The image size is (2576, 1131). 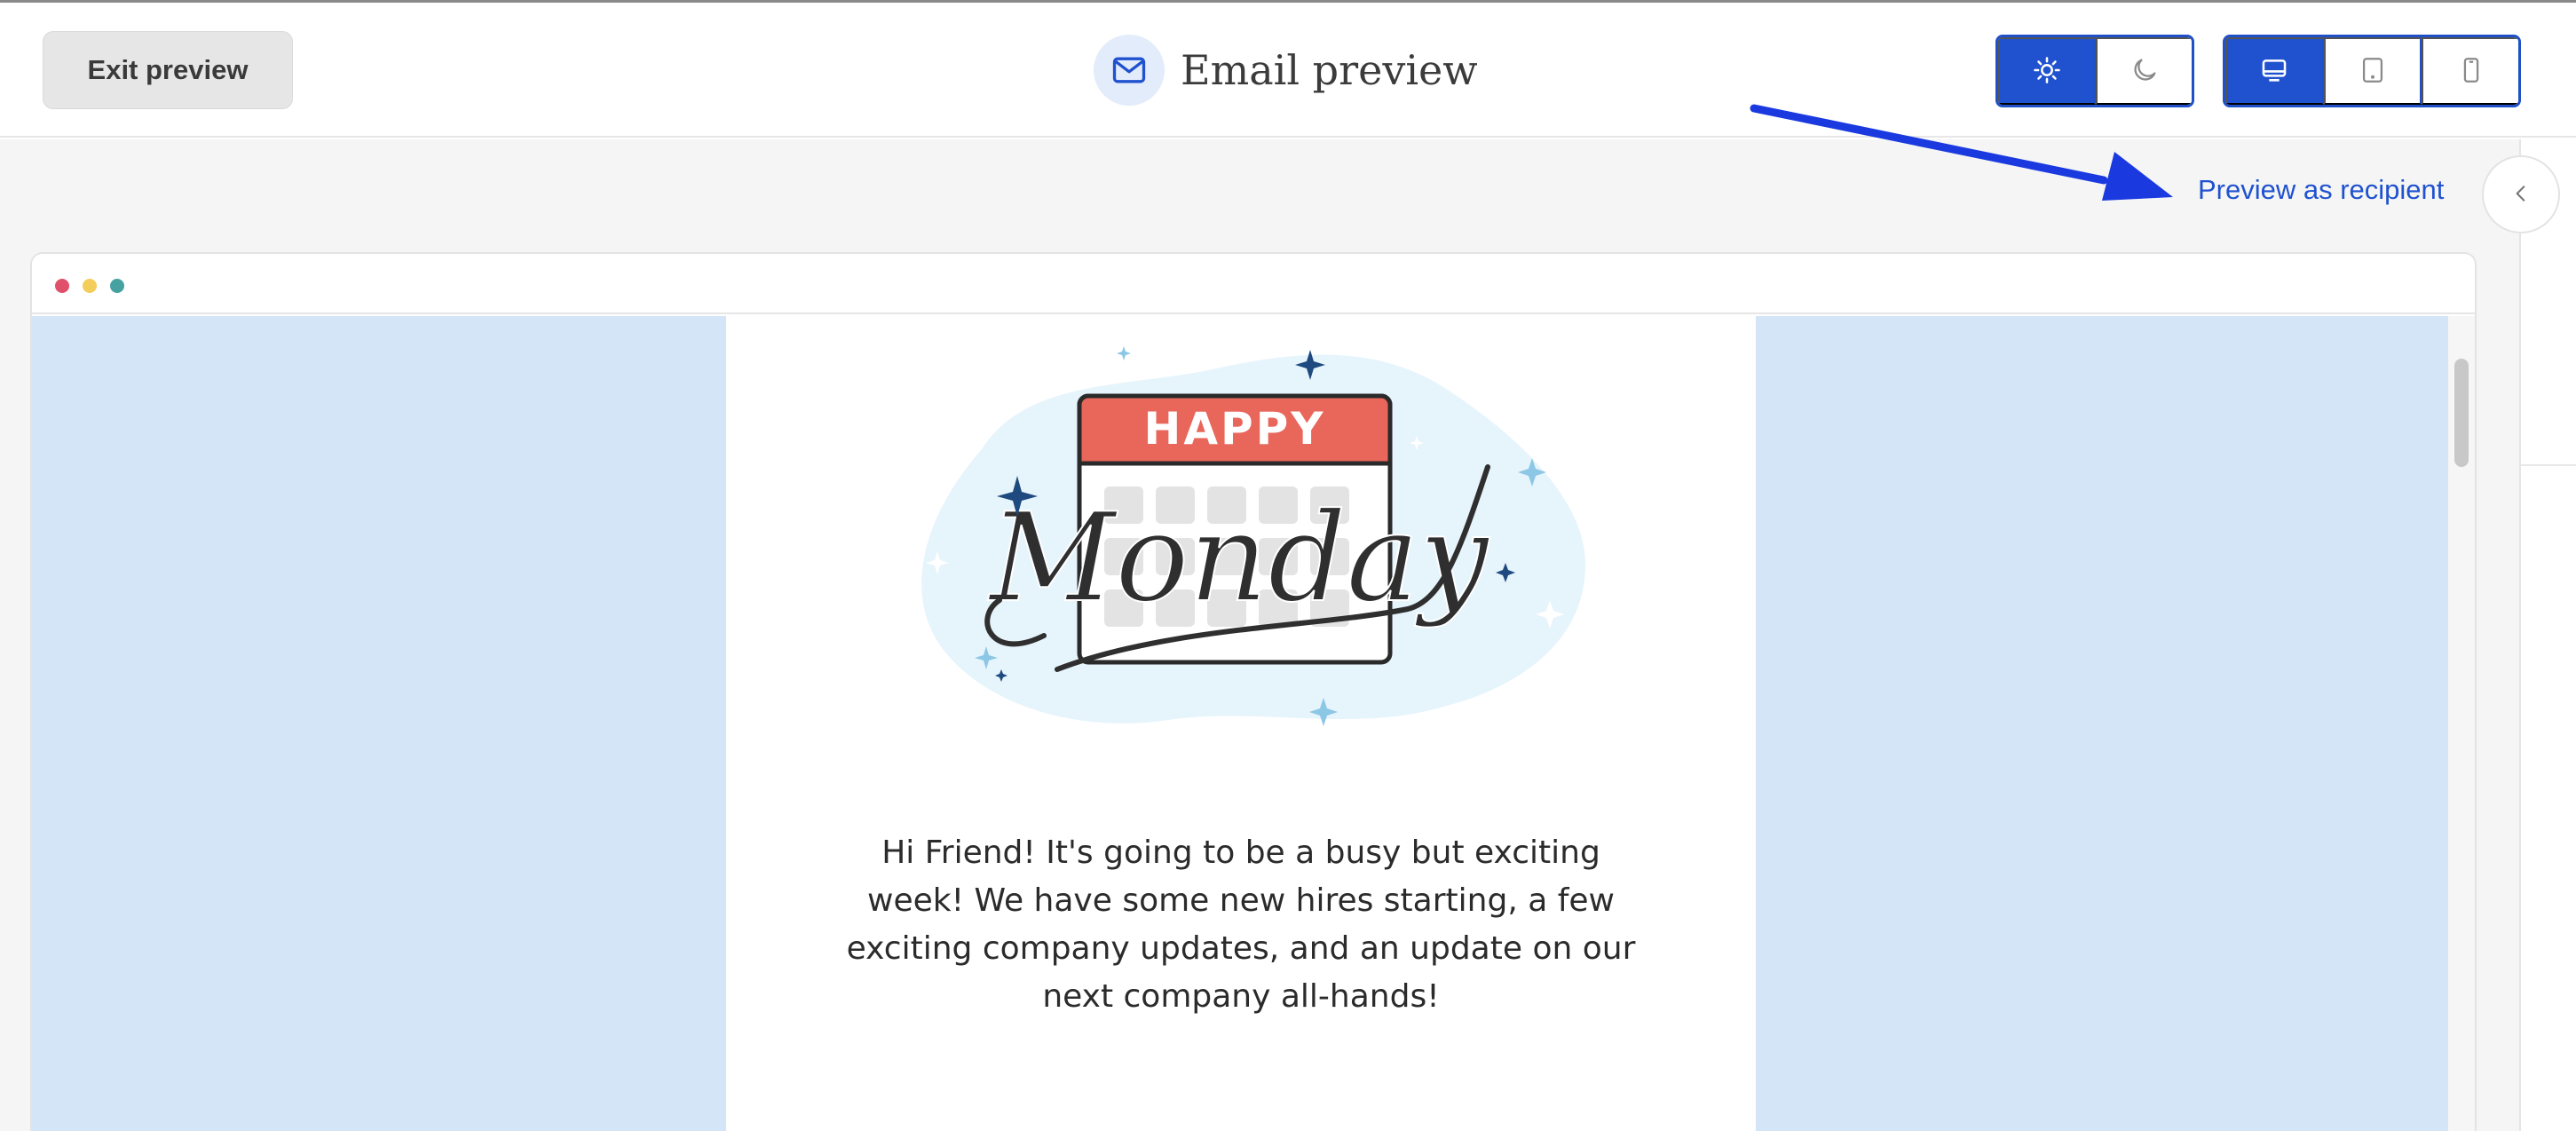 What do you see at coordinates (2548, 465) in the screenshot?
I see `panel-divider` at bounding box center [2548, 465].